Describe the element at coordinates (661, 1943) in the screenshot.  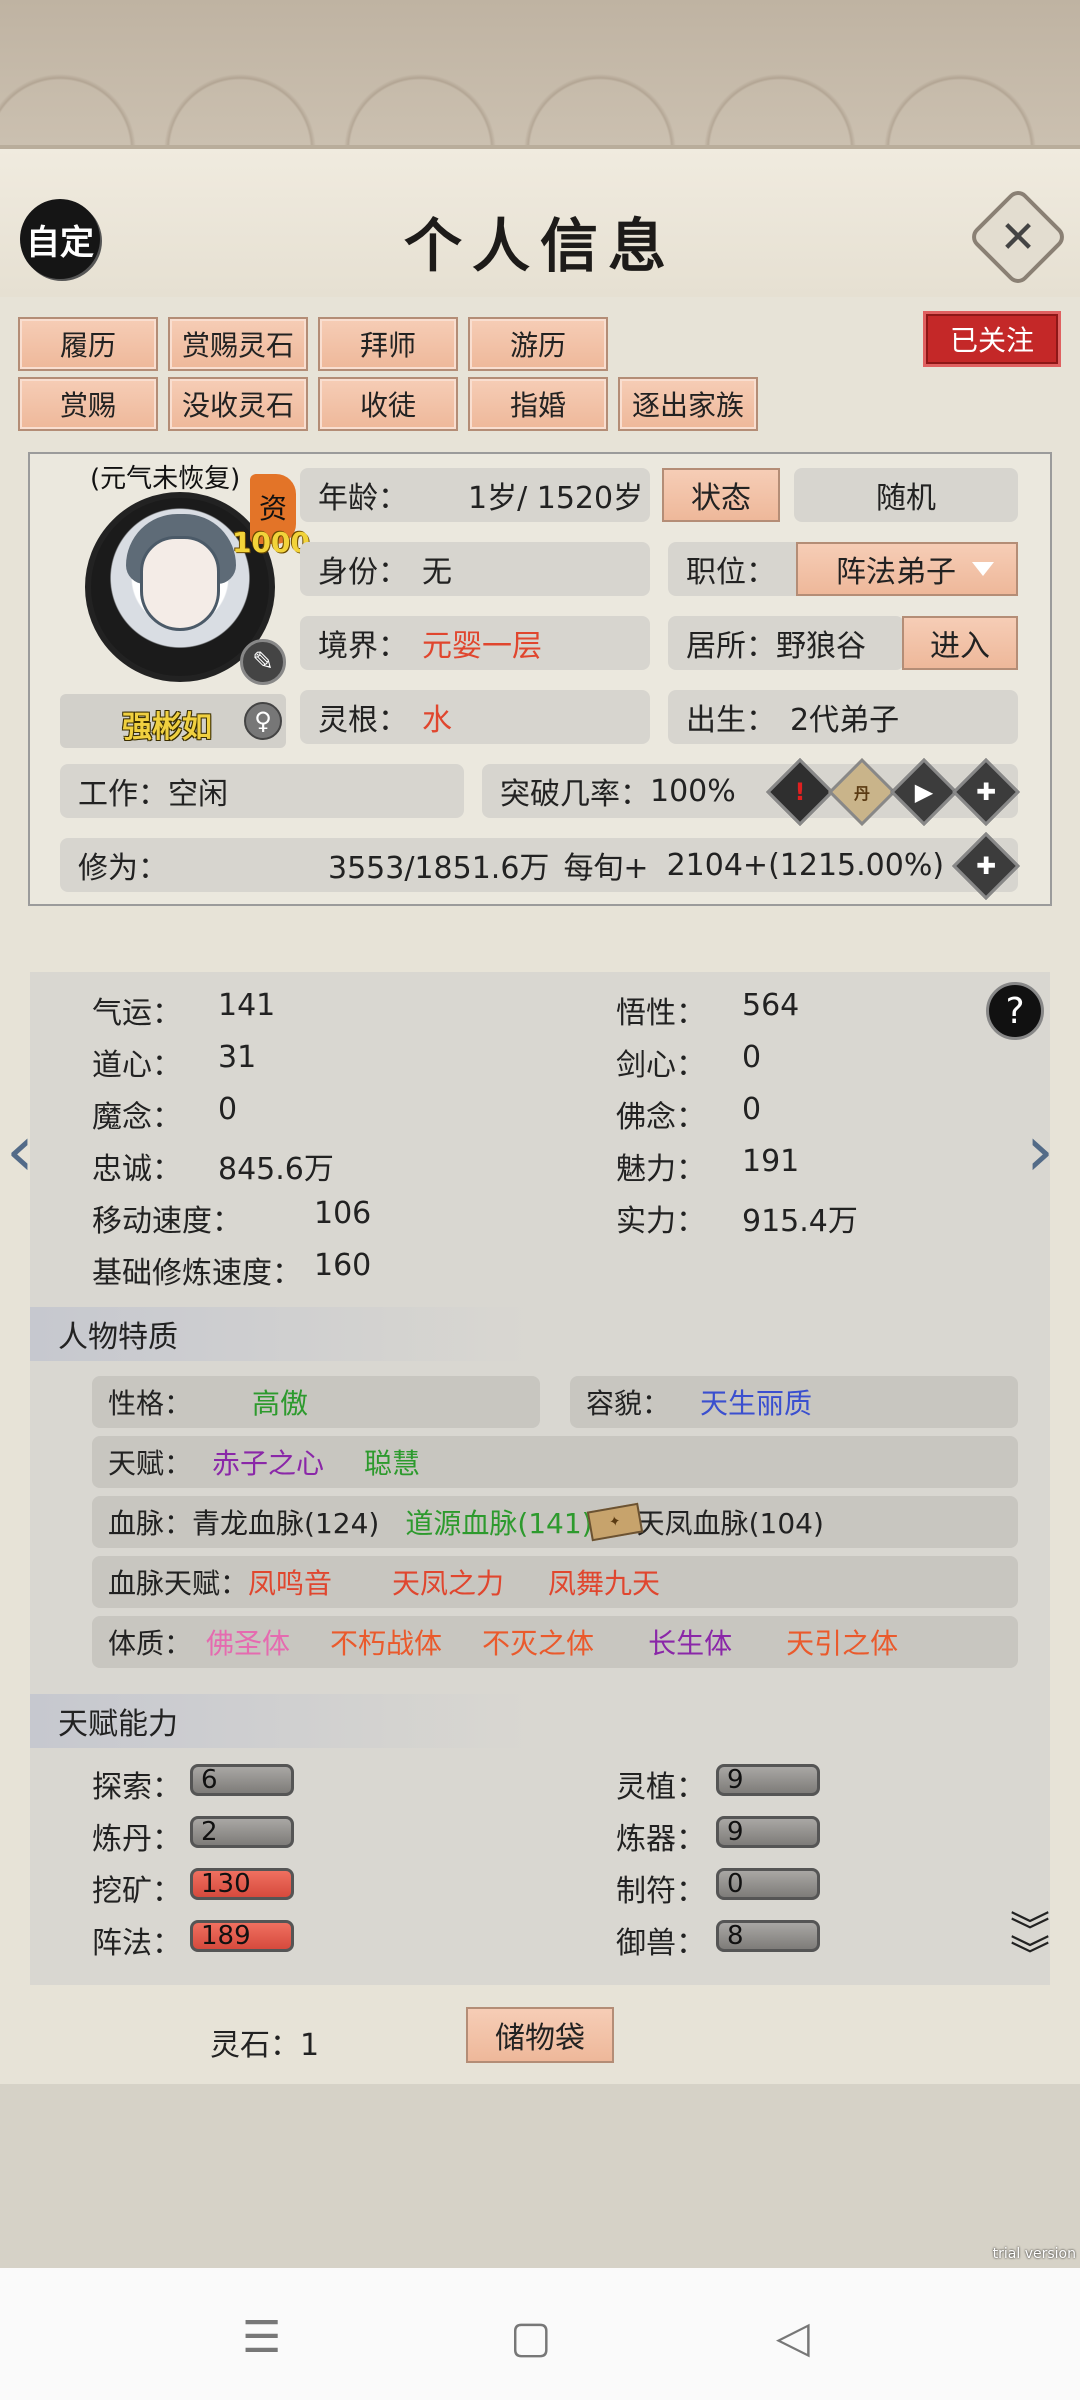
I see `ability-label: 御兽：` at that location.